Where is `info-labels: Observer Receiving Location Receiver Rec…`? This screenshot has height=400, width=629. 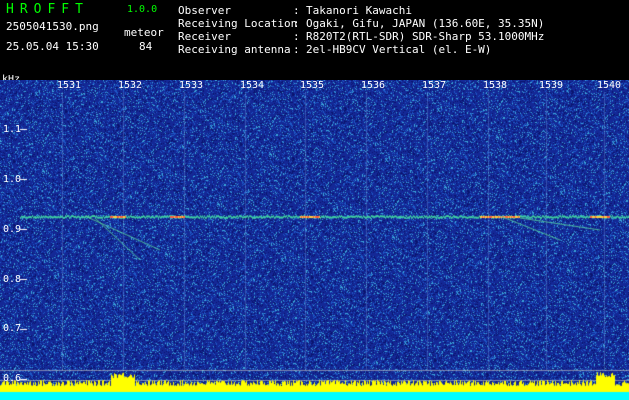 info-labels: Observer Receiving Location Receiver Rec… is located at coordinates (237, 30).